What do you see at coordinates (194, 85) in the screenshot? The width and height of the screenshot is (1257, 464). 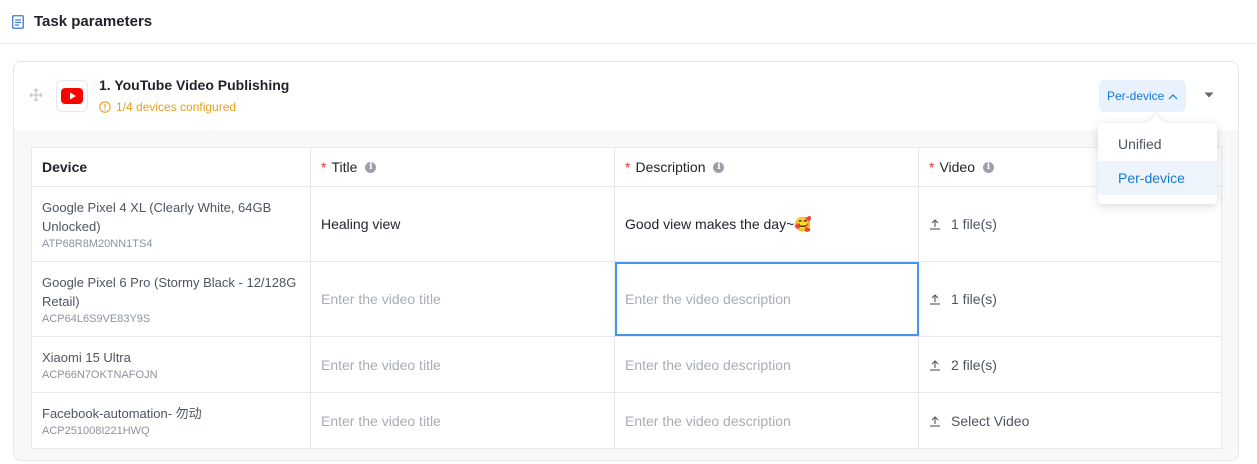 I see `task-name: 1. YouTube Video Publishing` at bounding box center [194, 85].